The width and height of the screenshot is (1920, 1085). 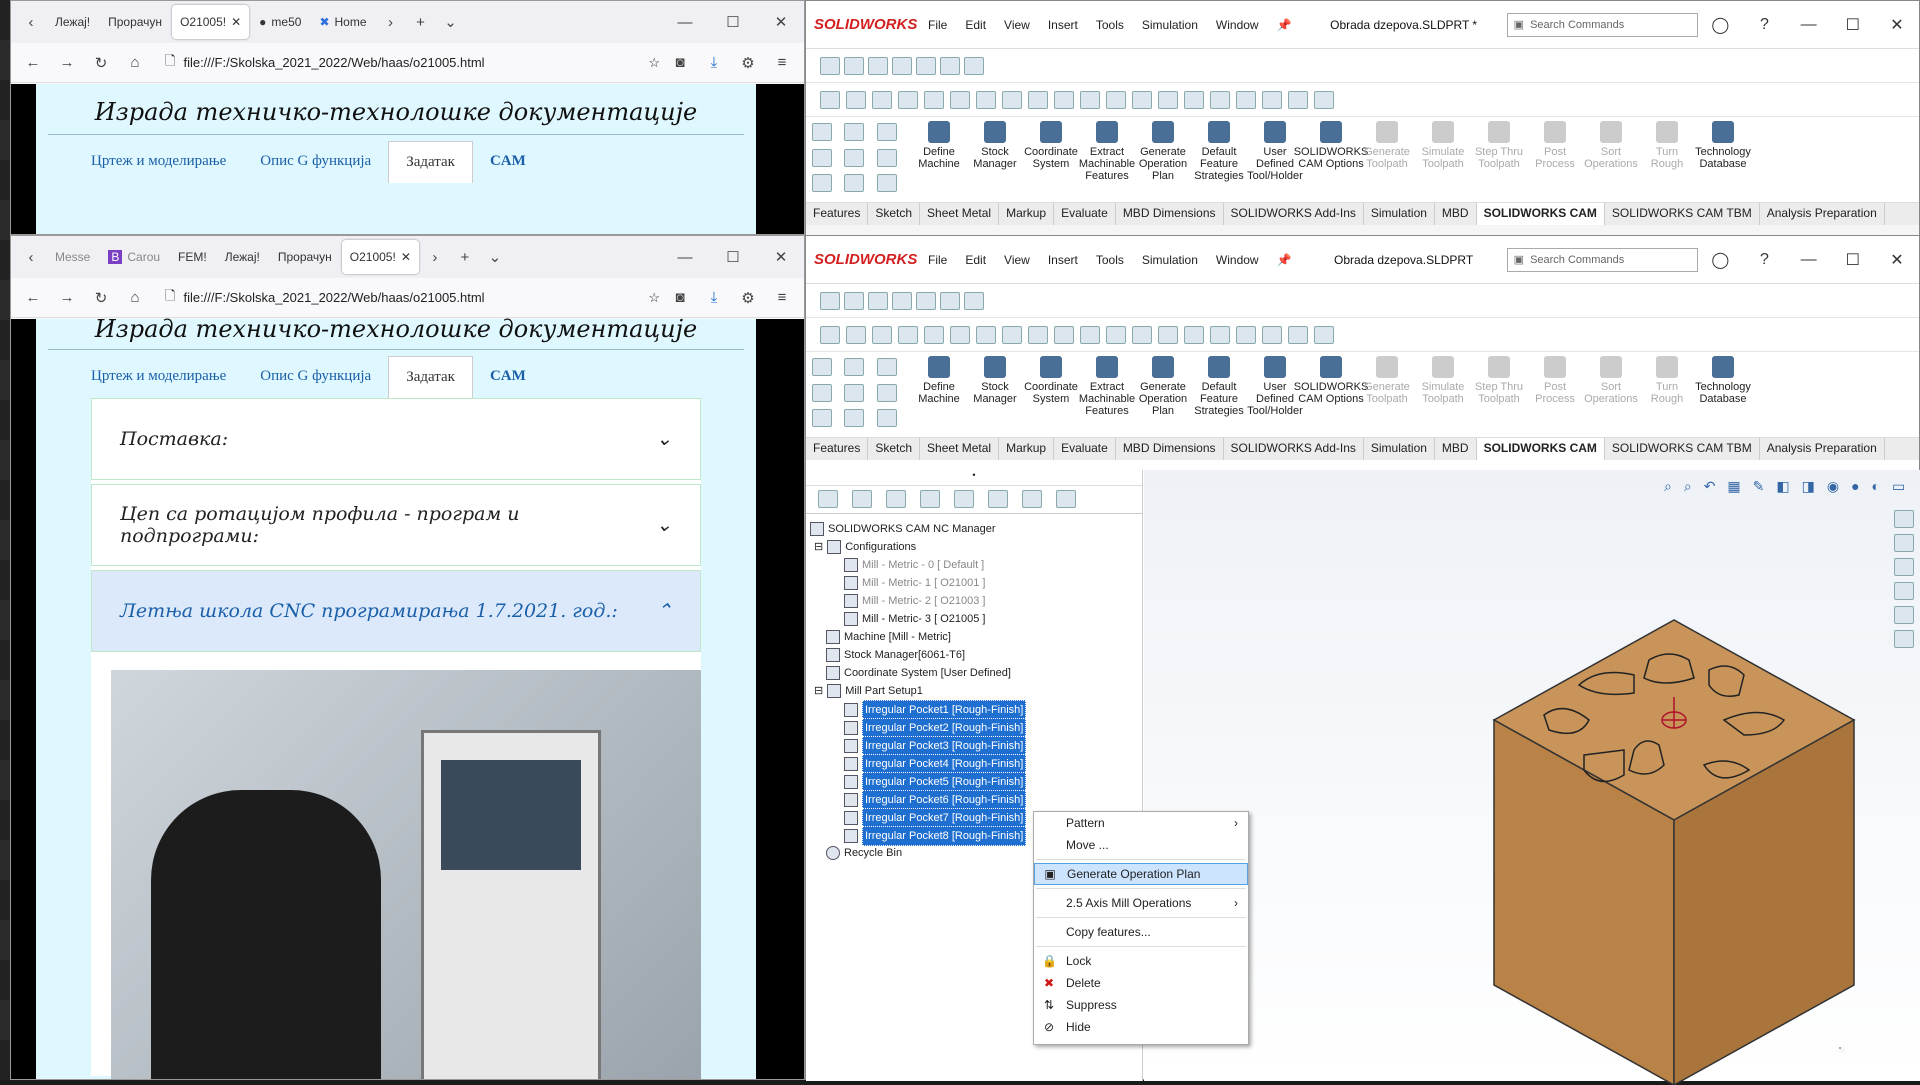 What do you see at coordinates (886, 418) in the screenshot?
I see `list-icon` at bounding box center [886, 418].